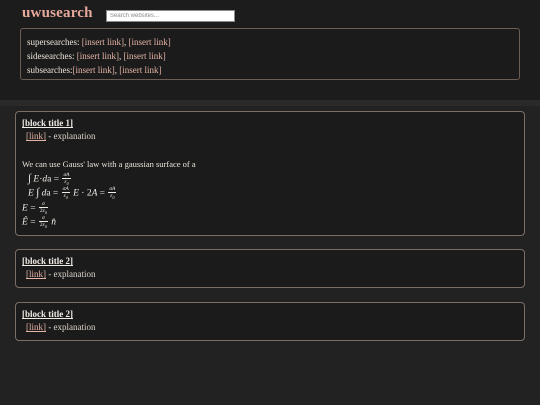  Describe the element at coordinates (51, 56) in the screenshot. I see `sidesearches-label: sidesearches:` at that location.